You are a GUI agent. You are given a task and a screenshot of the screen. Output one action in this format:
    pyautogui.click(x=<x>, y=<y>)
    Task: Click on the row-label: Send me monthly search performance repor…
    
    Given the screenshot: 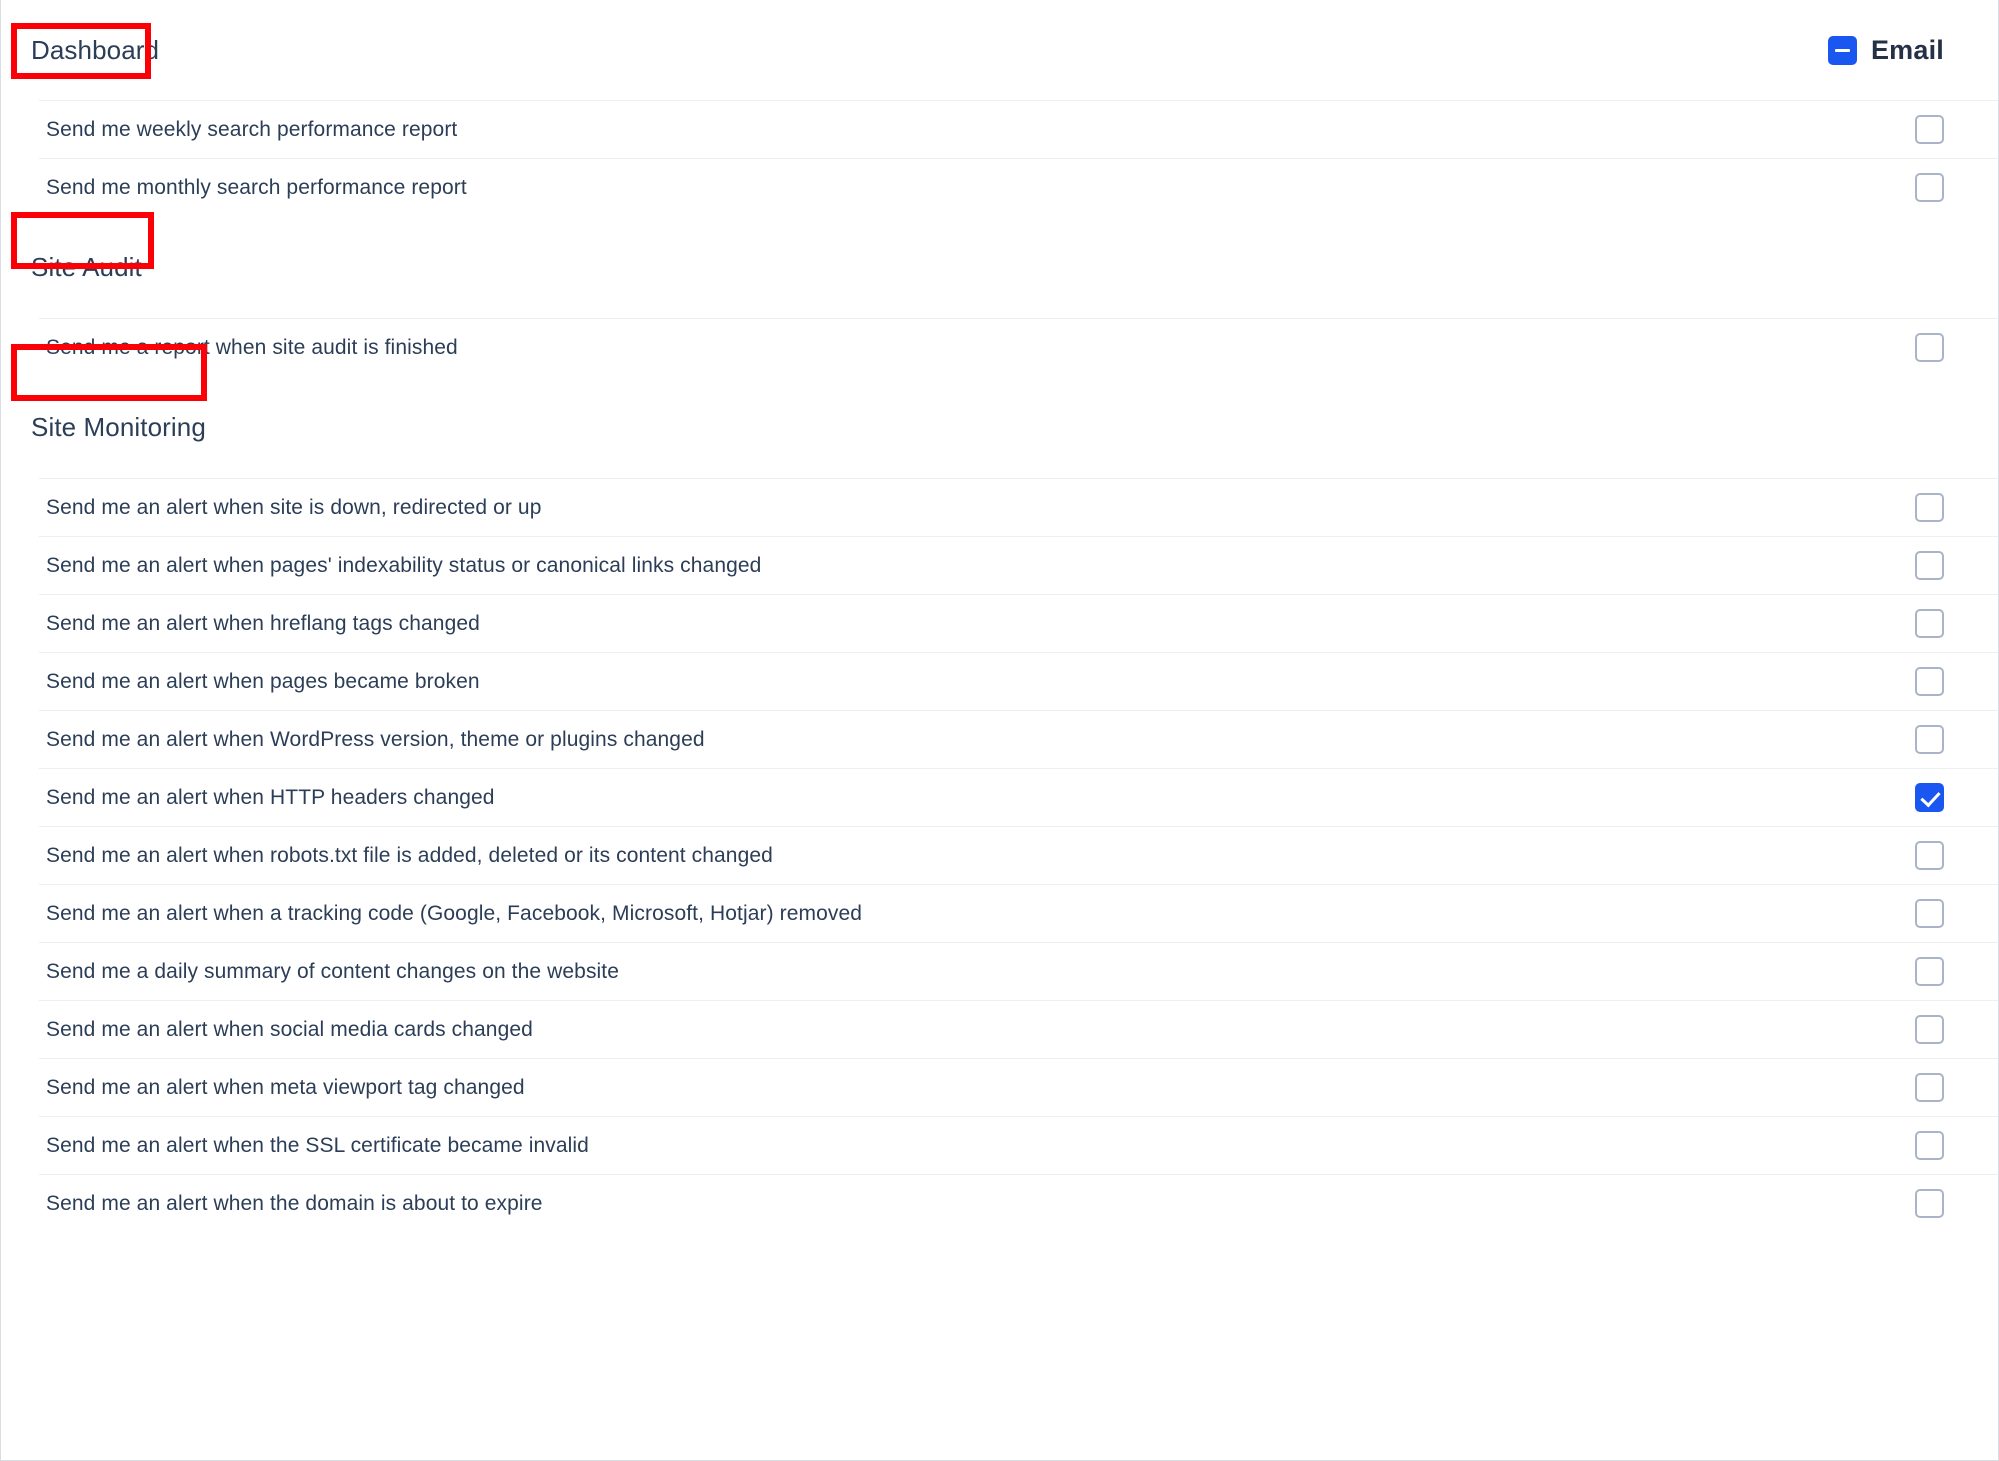 What is the action you would take?
    pyautogui.click(x=256, y=187)
    